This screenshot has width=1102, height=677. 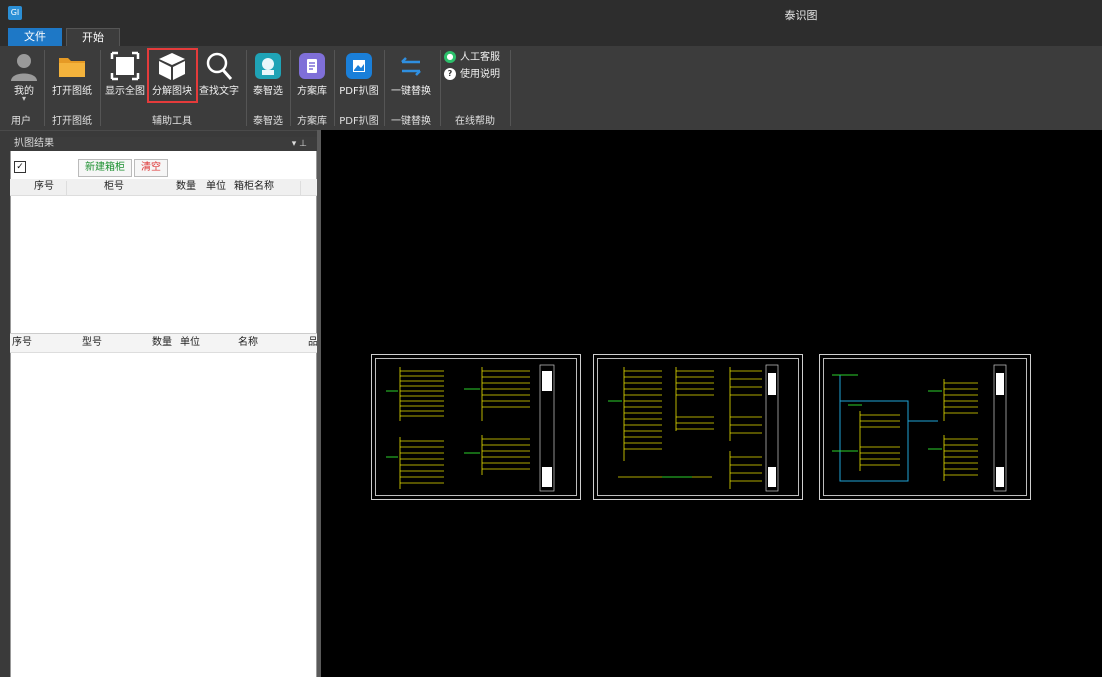 What do you see at coordinates (163, 187) in the screenshot?
I see `cabinet-table-header: 序号 柜号 数量 单位 箱柜名称` at bounding box center [163, 187].